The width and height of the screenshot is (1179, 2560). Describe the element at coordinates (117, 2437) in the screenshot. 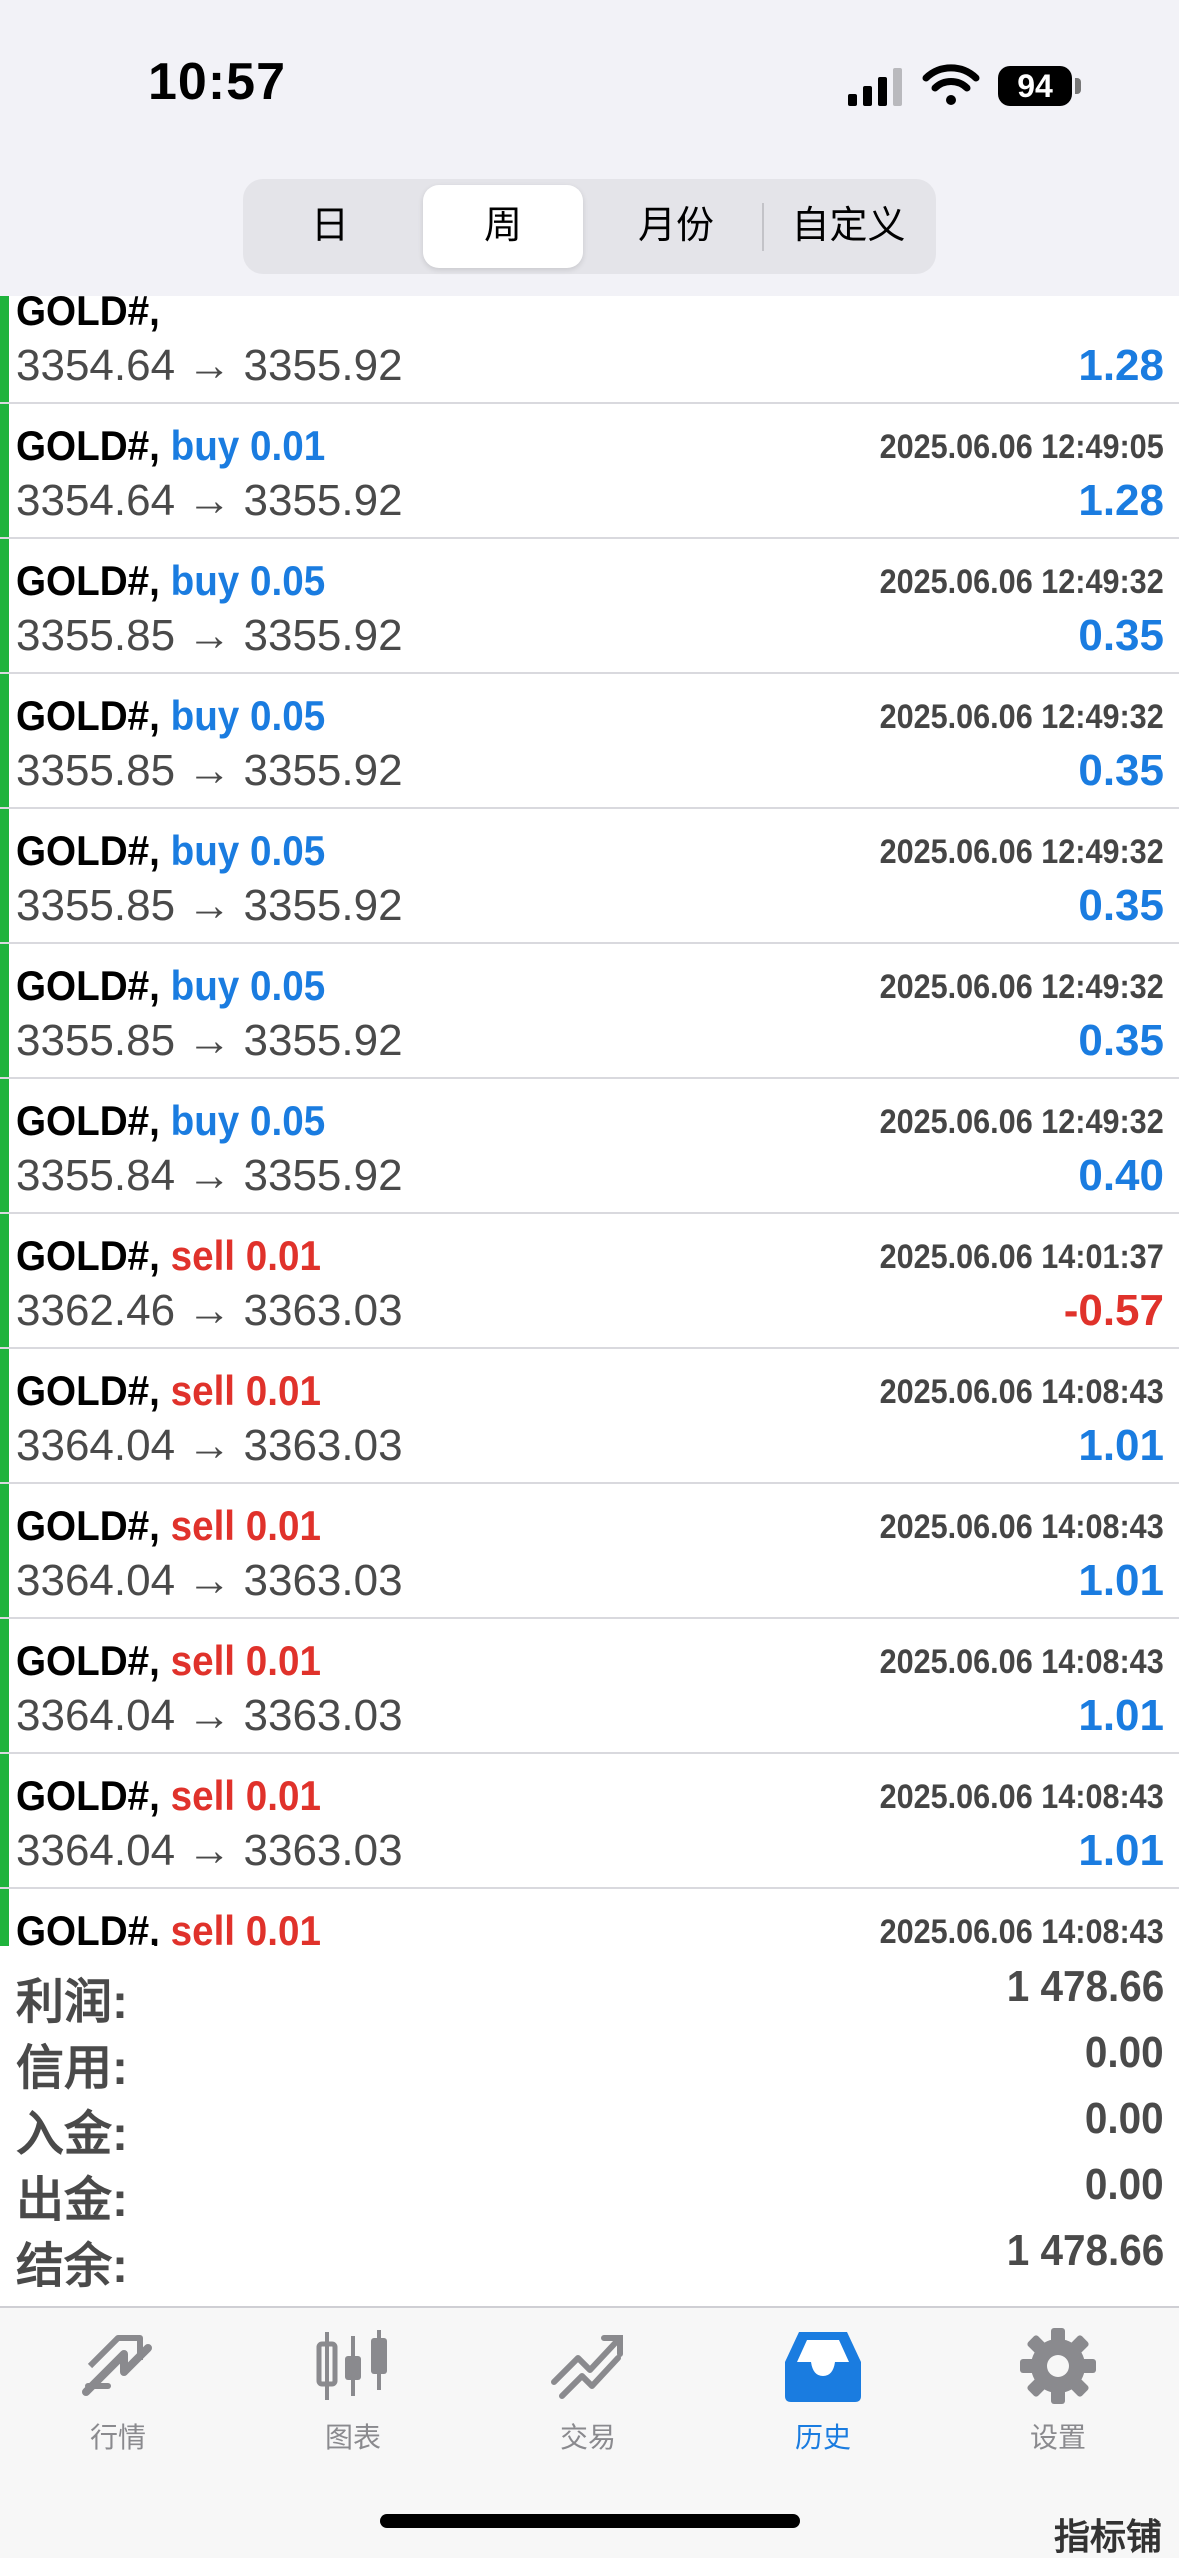

I see `tabbar-label: 行情` at that location.